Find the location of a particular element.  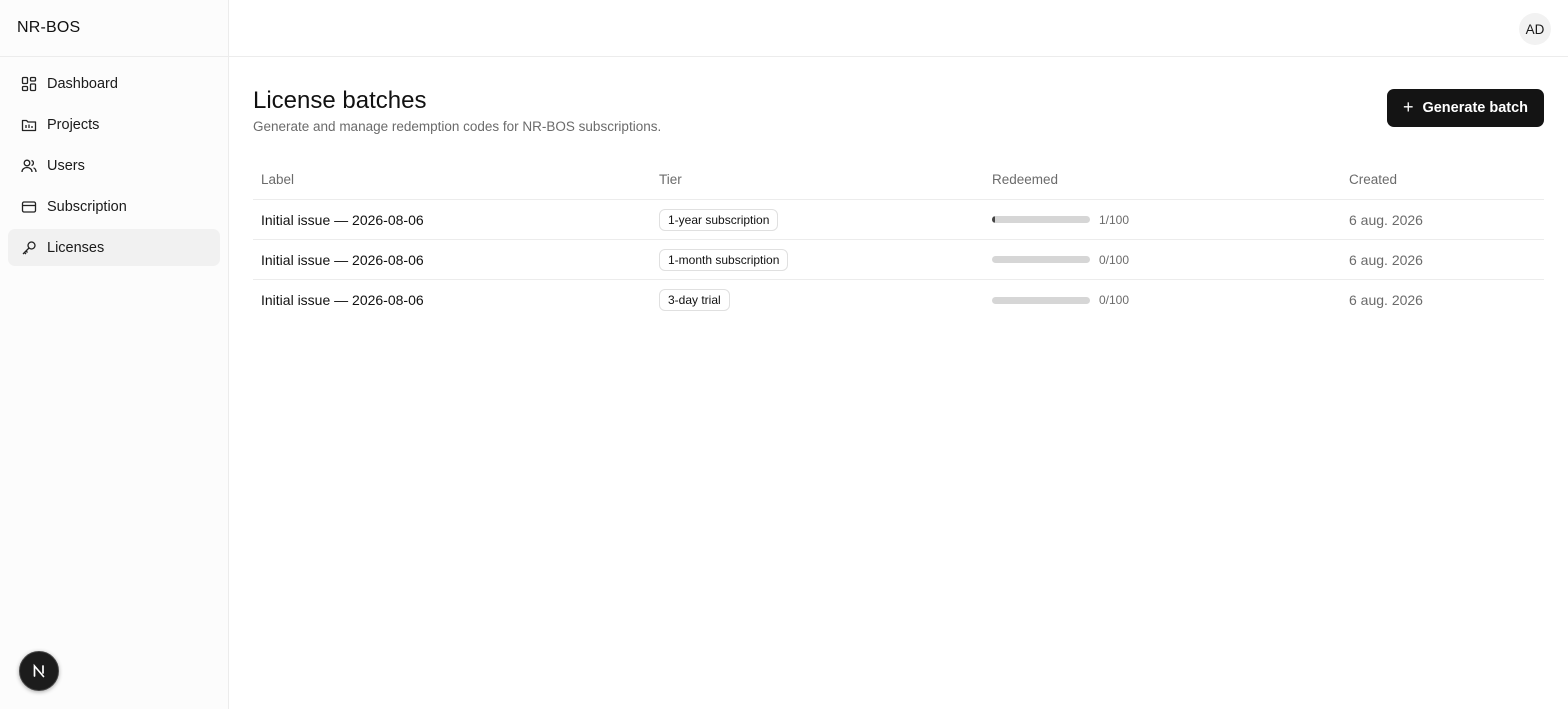

users-icon is located at coordinates (29, 166).